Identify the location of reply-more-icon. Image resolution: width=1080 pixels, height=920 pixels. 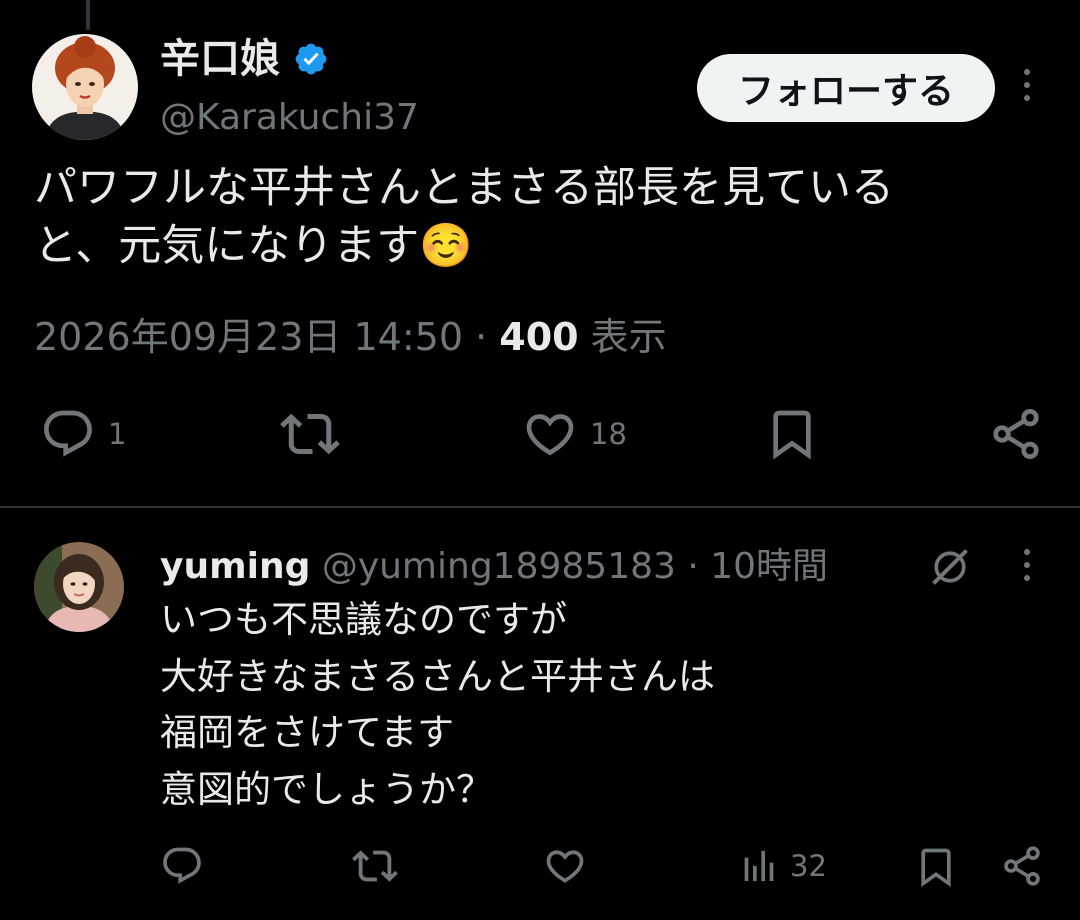
(1027, 565).